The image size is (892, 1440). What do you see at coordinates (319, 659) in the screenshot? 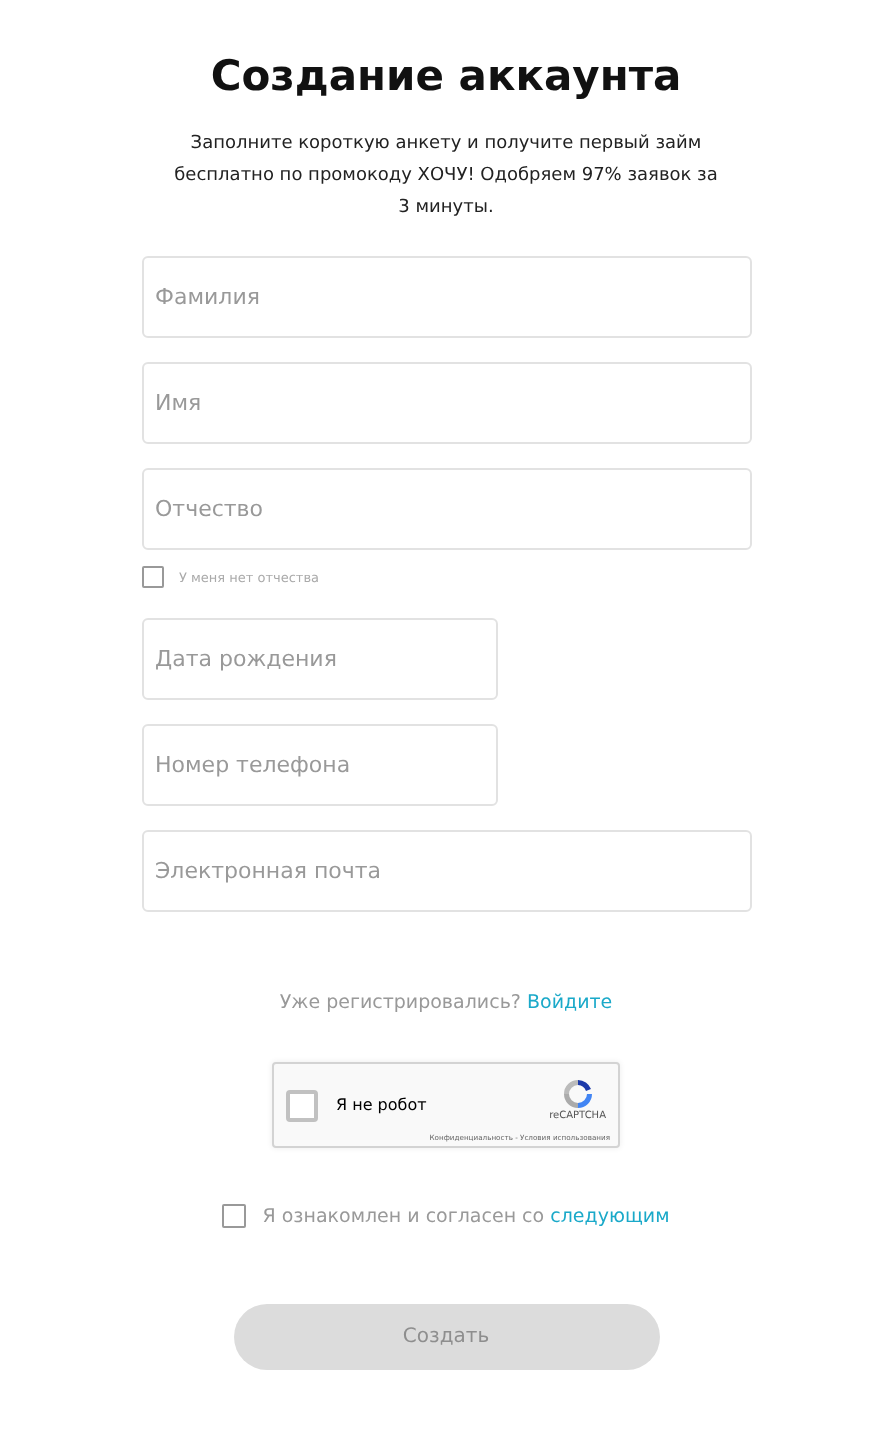
I see `text-field: Дата рождения` at bounding box center [319, 659].